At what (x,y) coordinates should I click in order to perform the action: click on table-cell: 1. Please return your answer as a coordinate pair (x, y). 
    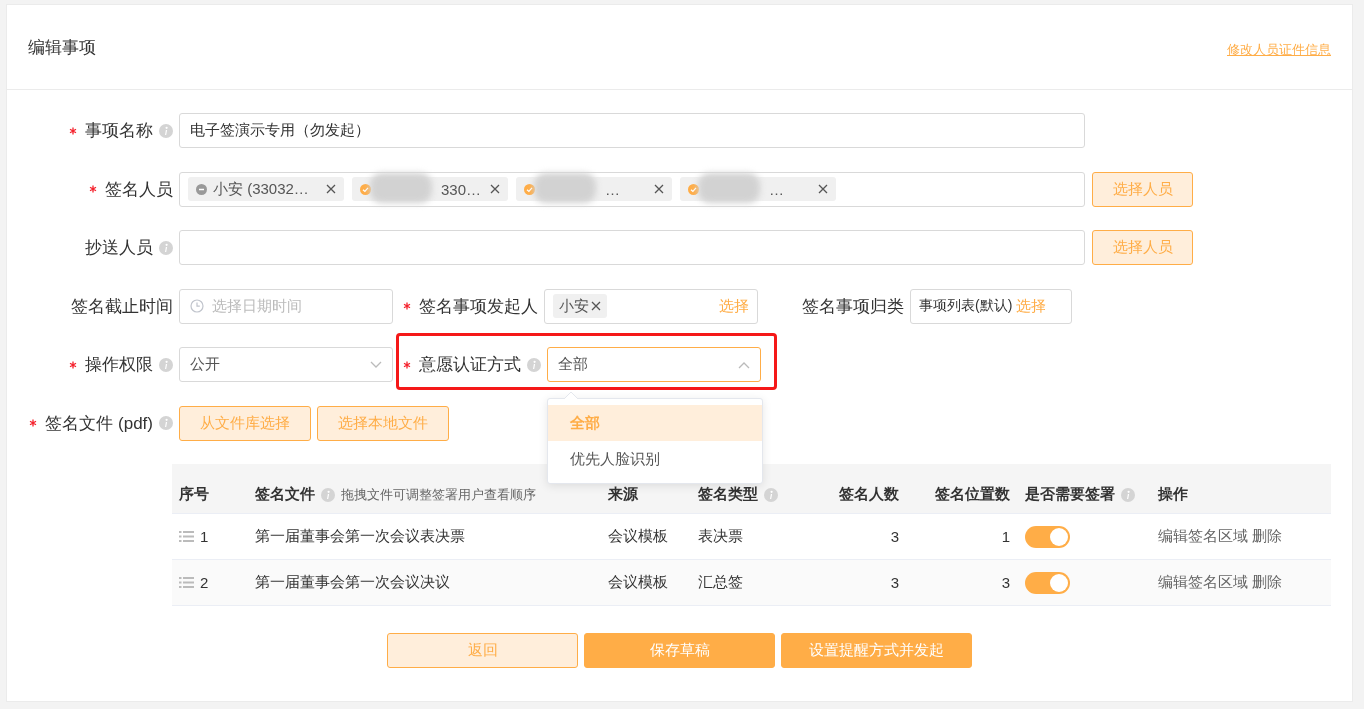
    Looking at the image, I should click on (1005, 536).